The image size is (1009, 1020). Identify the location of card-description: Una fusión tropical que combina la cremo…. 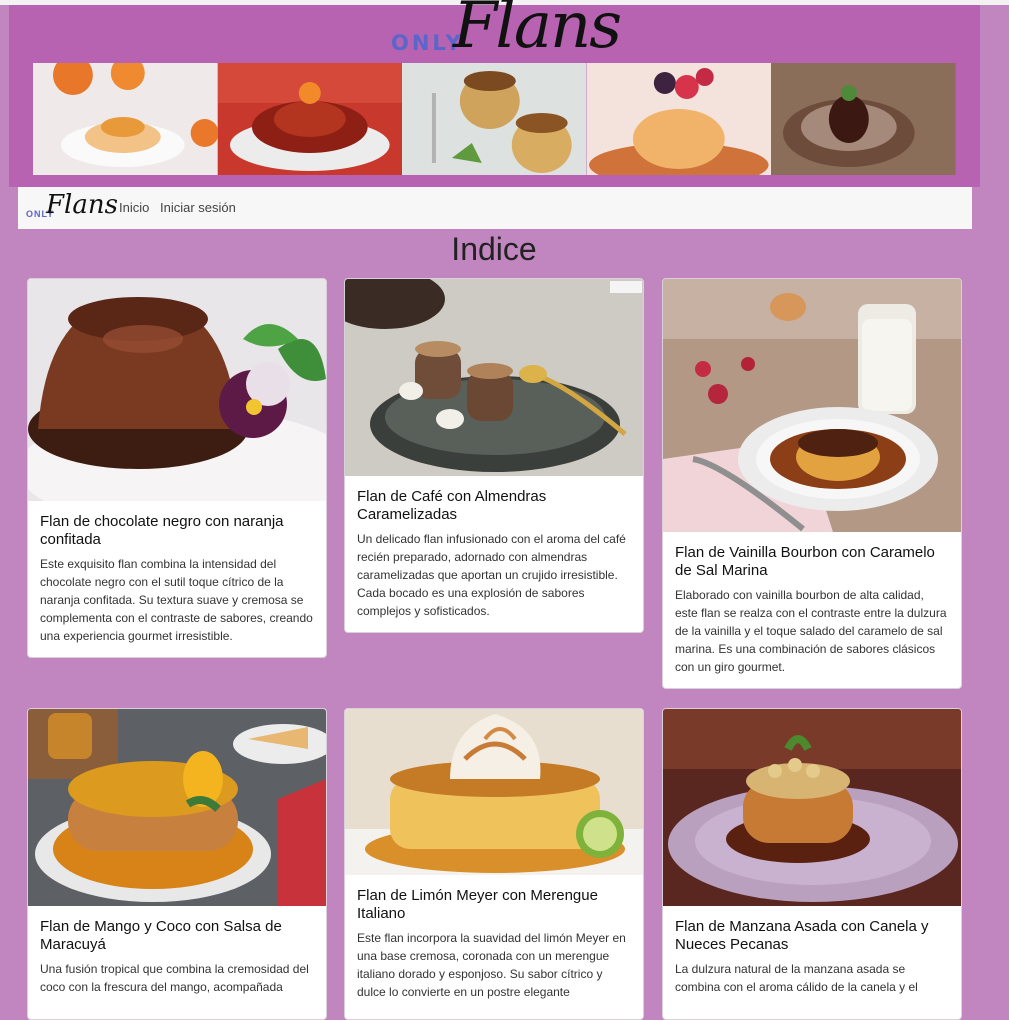
(174, 978).